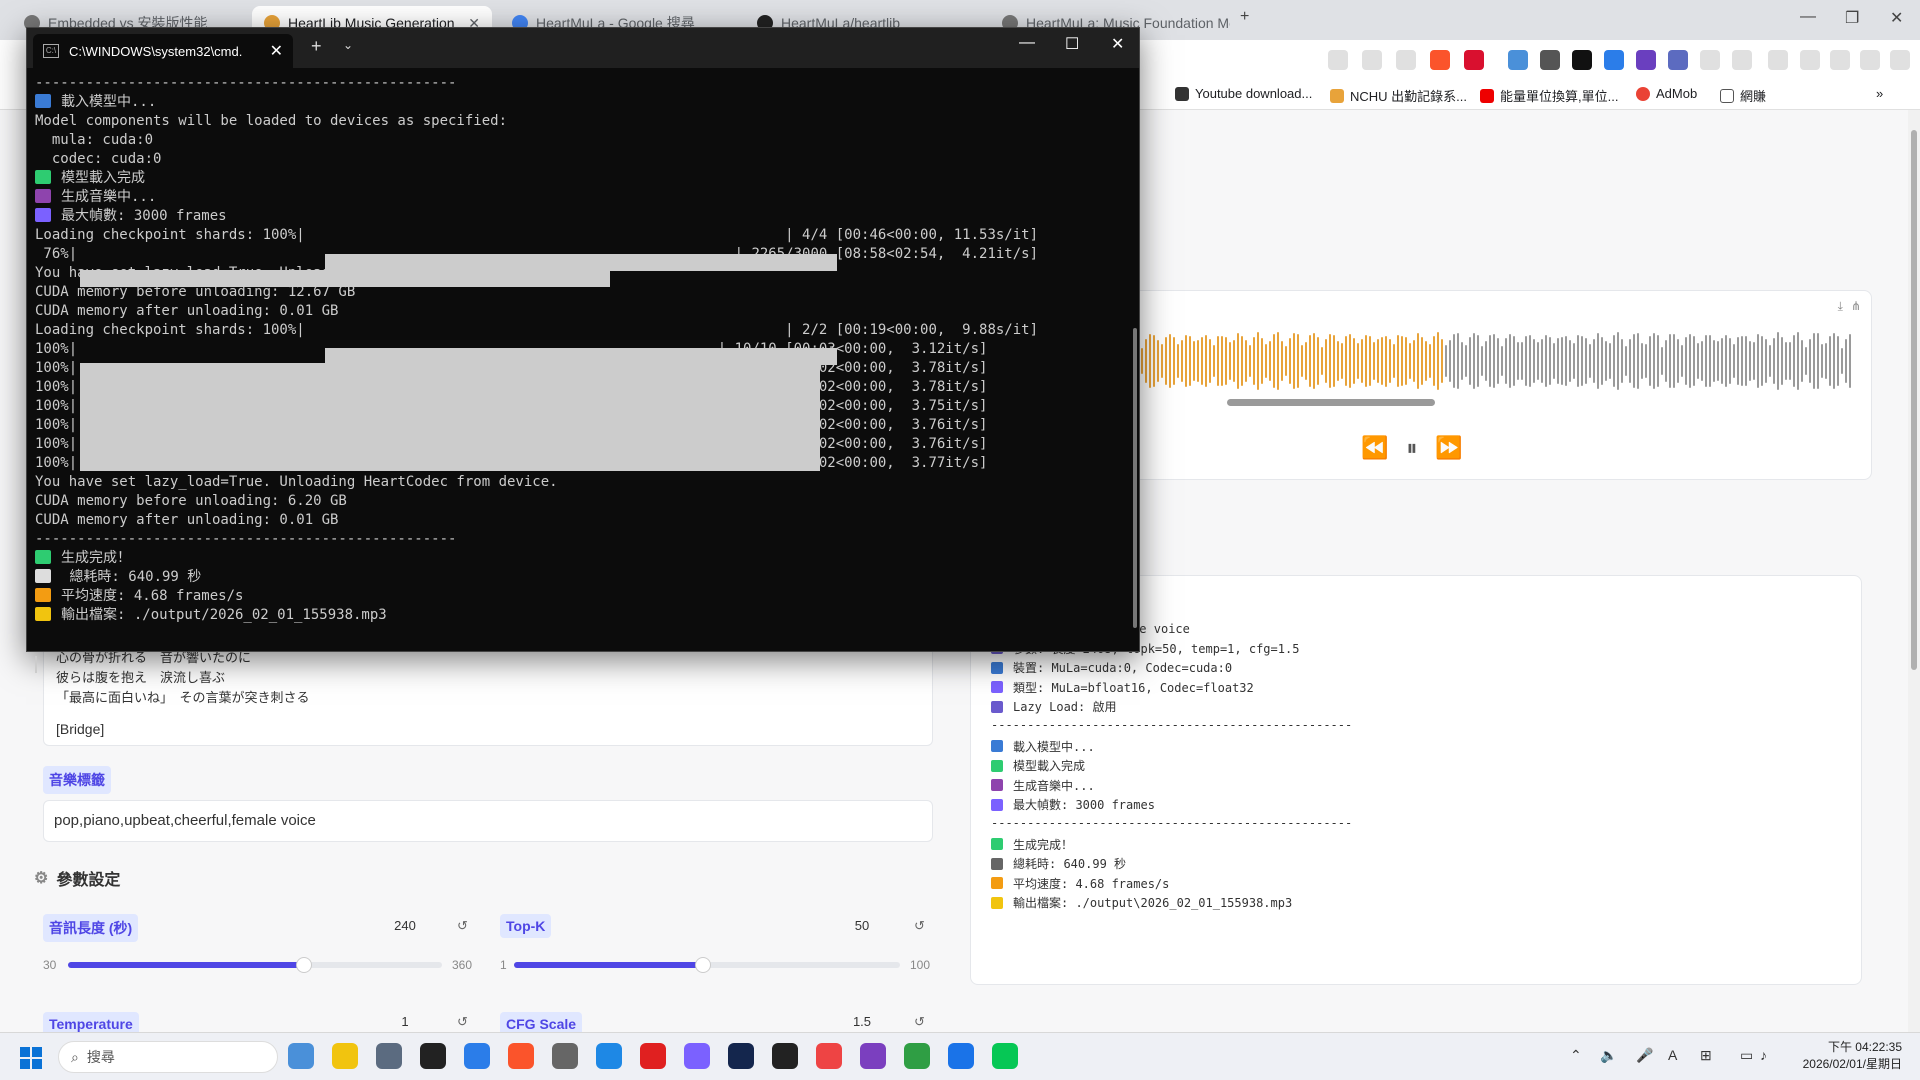 The width and height of the screenshot is (1920, 1080). What do you see at coordinates (1135, 478) in the screenshot?
I see `cmd-scrollbar` at bounding box center [1135, 478].